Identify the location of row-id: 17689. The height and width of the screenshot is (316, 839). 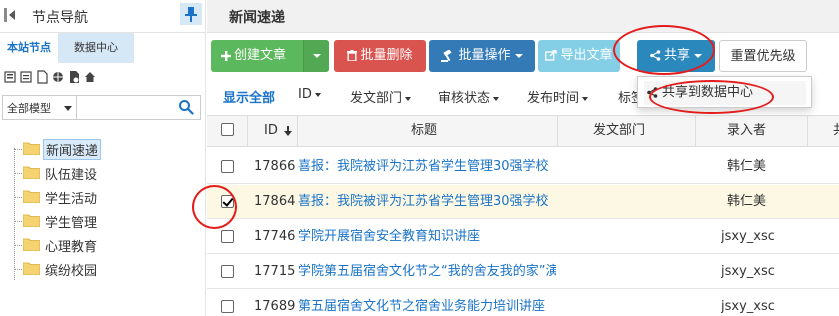
(275, 306).